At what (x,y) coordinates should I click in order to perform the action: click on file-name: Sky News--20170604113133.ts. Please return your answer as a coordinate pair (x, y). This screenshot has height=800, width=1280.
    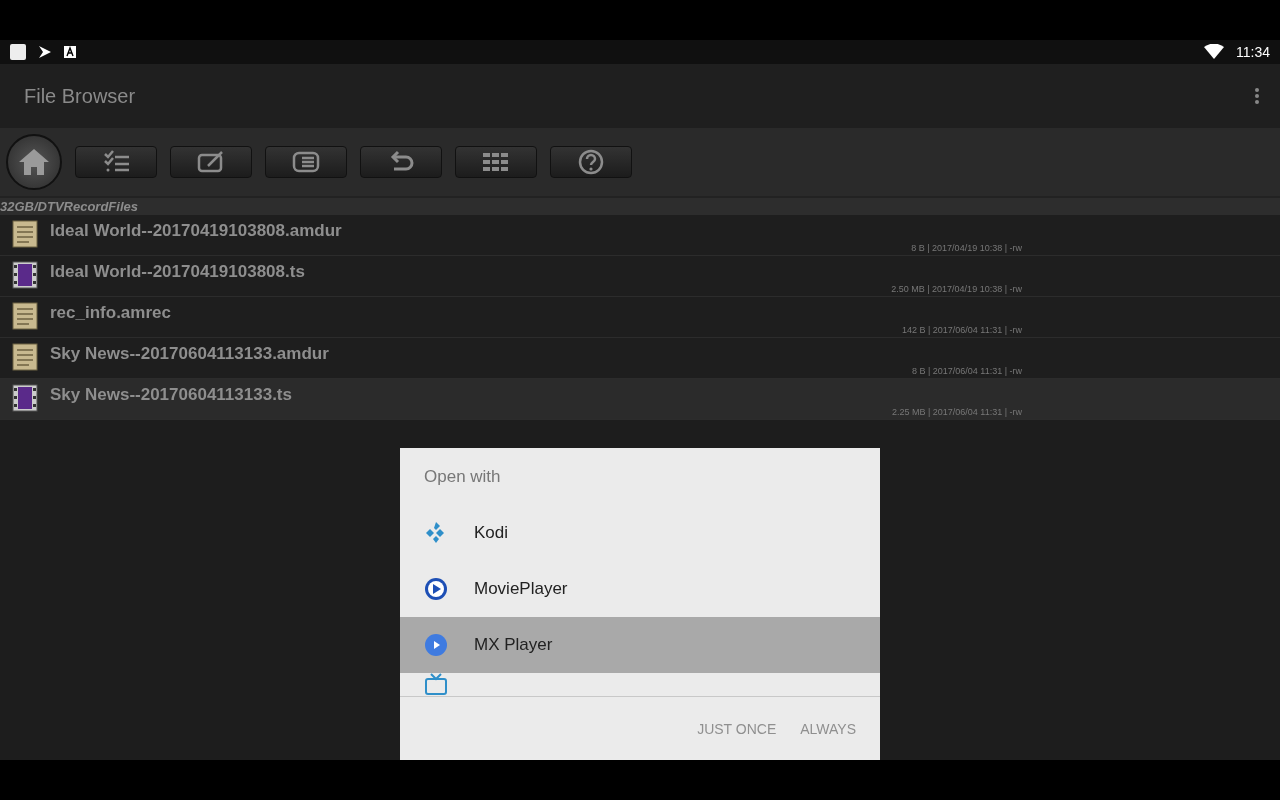
    Looking at the image, I should click on (171, 395).